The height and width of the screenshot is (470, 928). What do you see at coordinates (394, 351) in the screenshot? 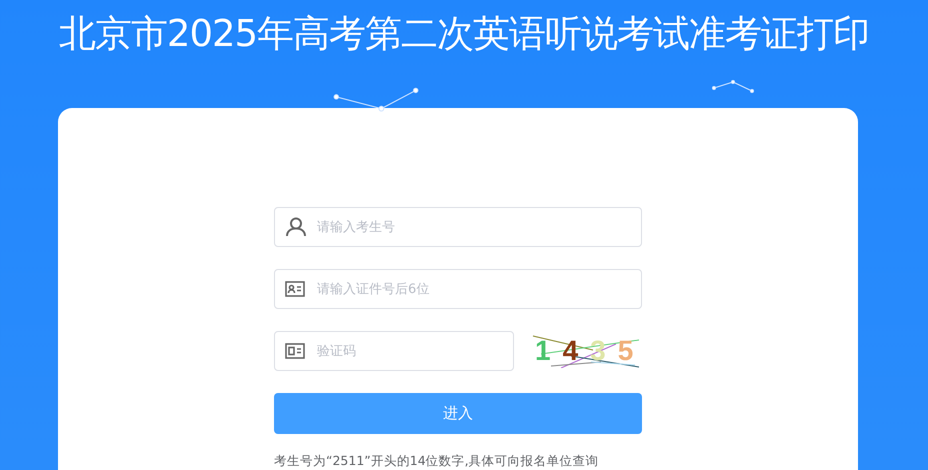
I see `captcha-field: 验证码` at bounding box center [394, 351].